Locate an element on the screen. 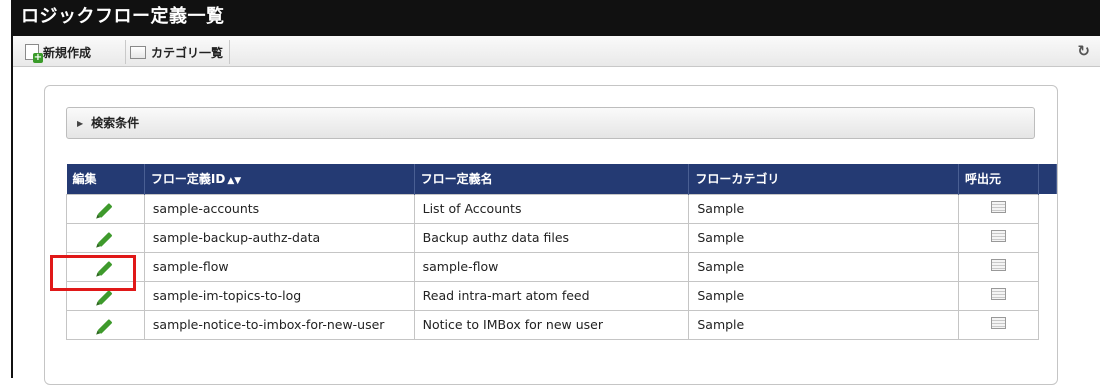 The width and height of the screenshot is (1100, 385). flow-id-cell: sample-im-topics-to-log is located at coordinates (279, 295).